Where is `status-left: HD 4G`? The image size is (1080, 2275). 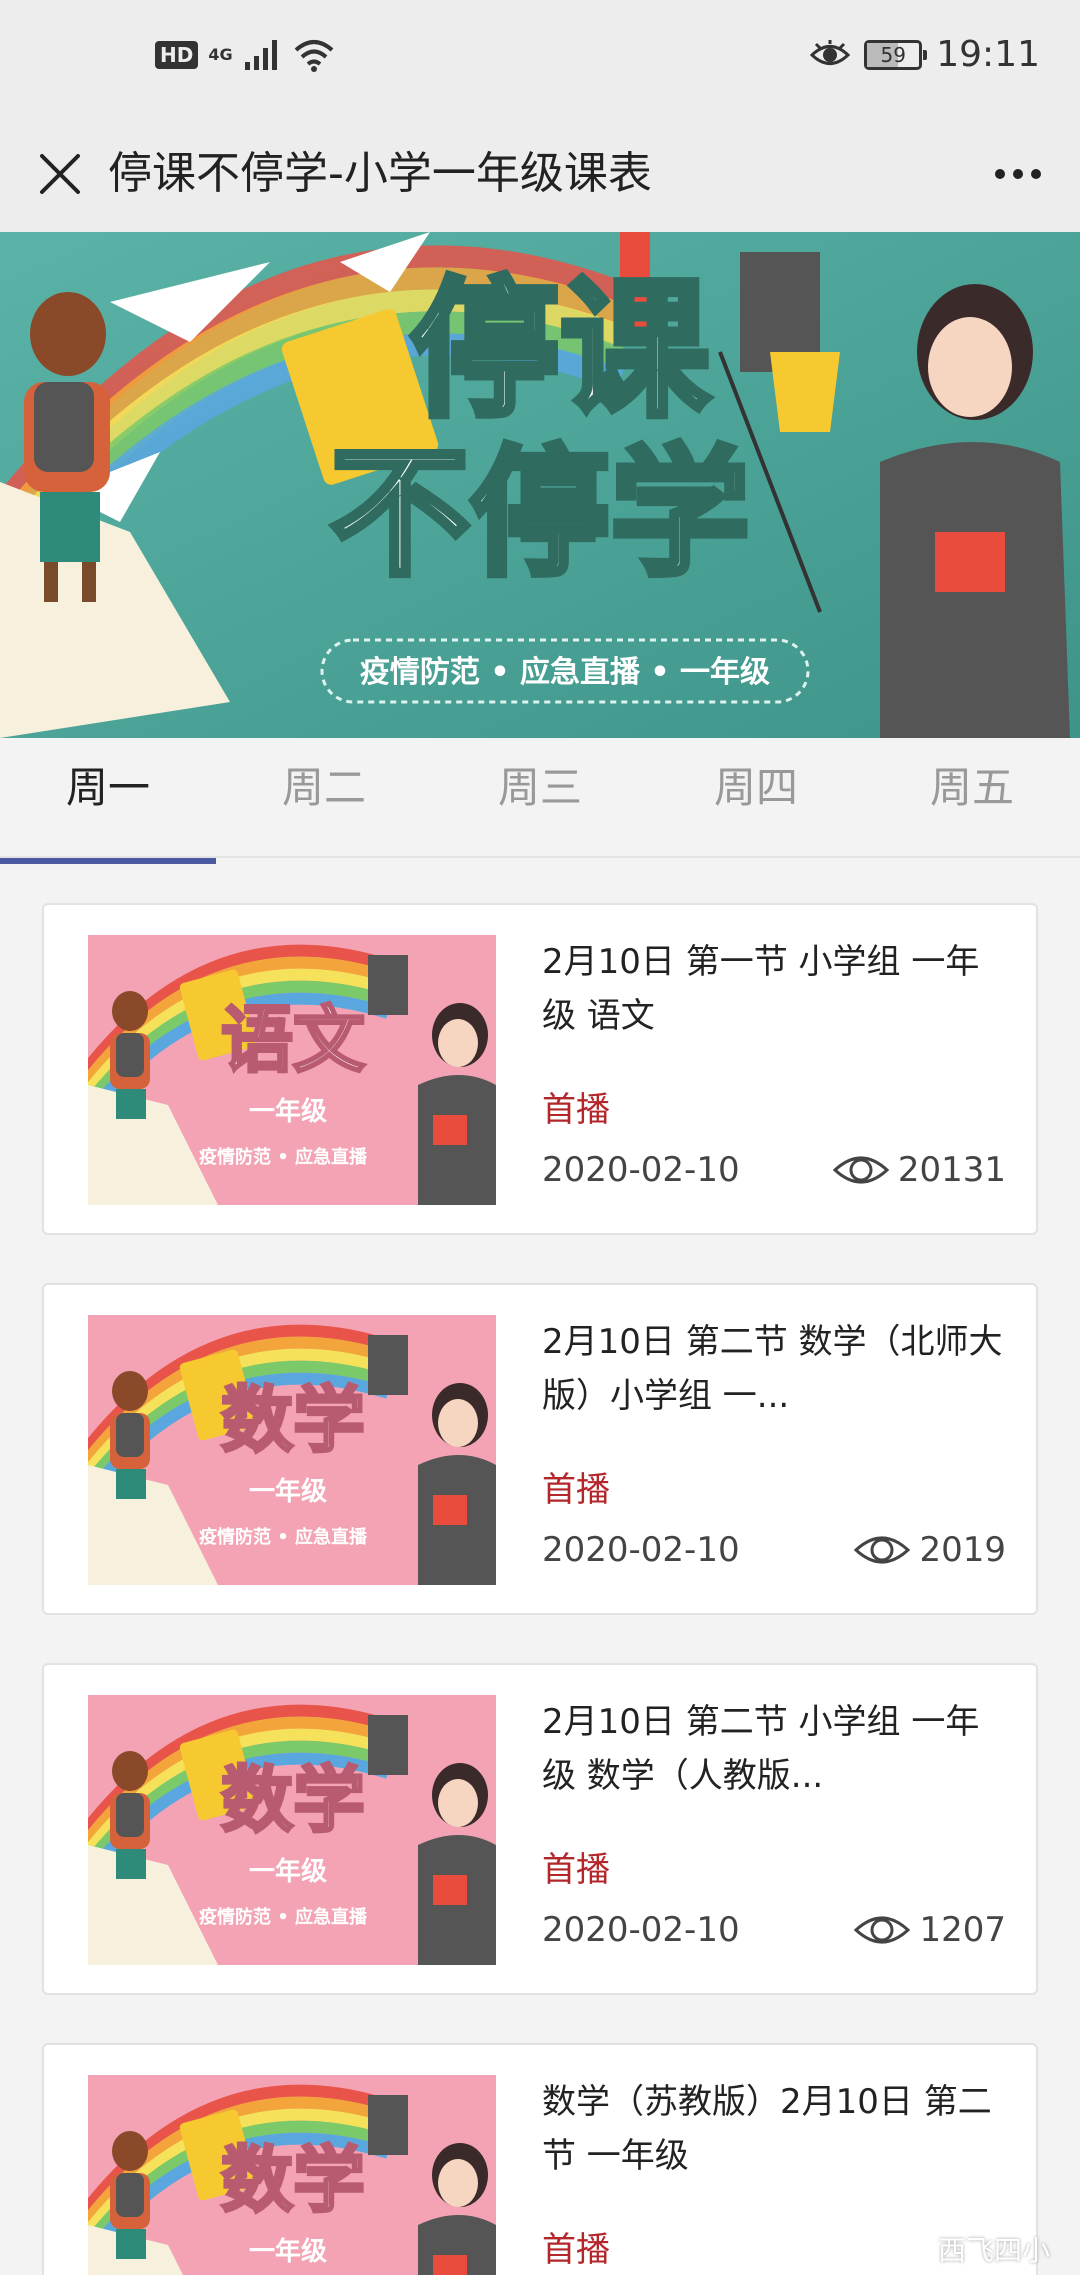 status-left: HD 4G is located at coordinates (245, 55).